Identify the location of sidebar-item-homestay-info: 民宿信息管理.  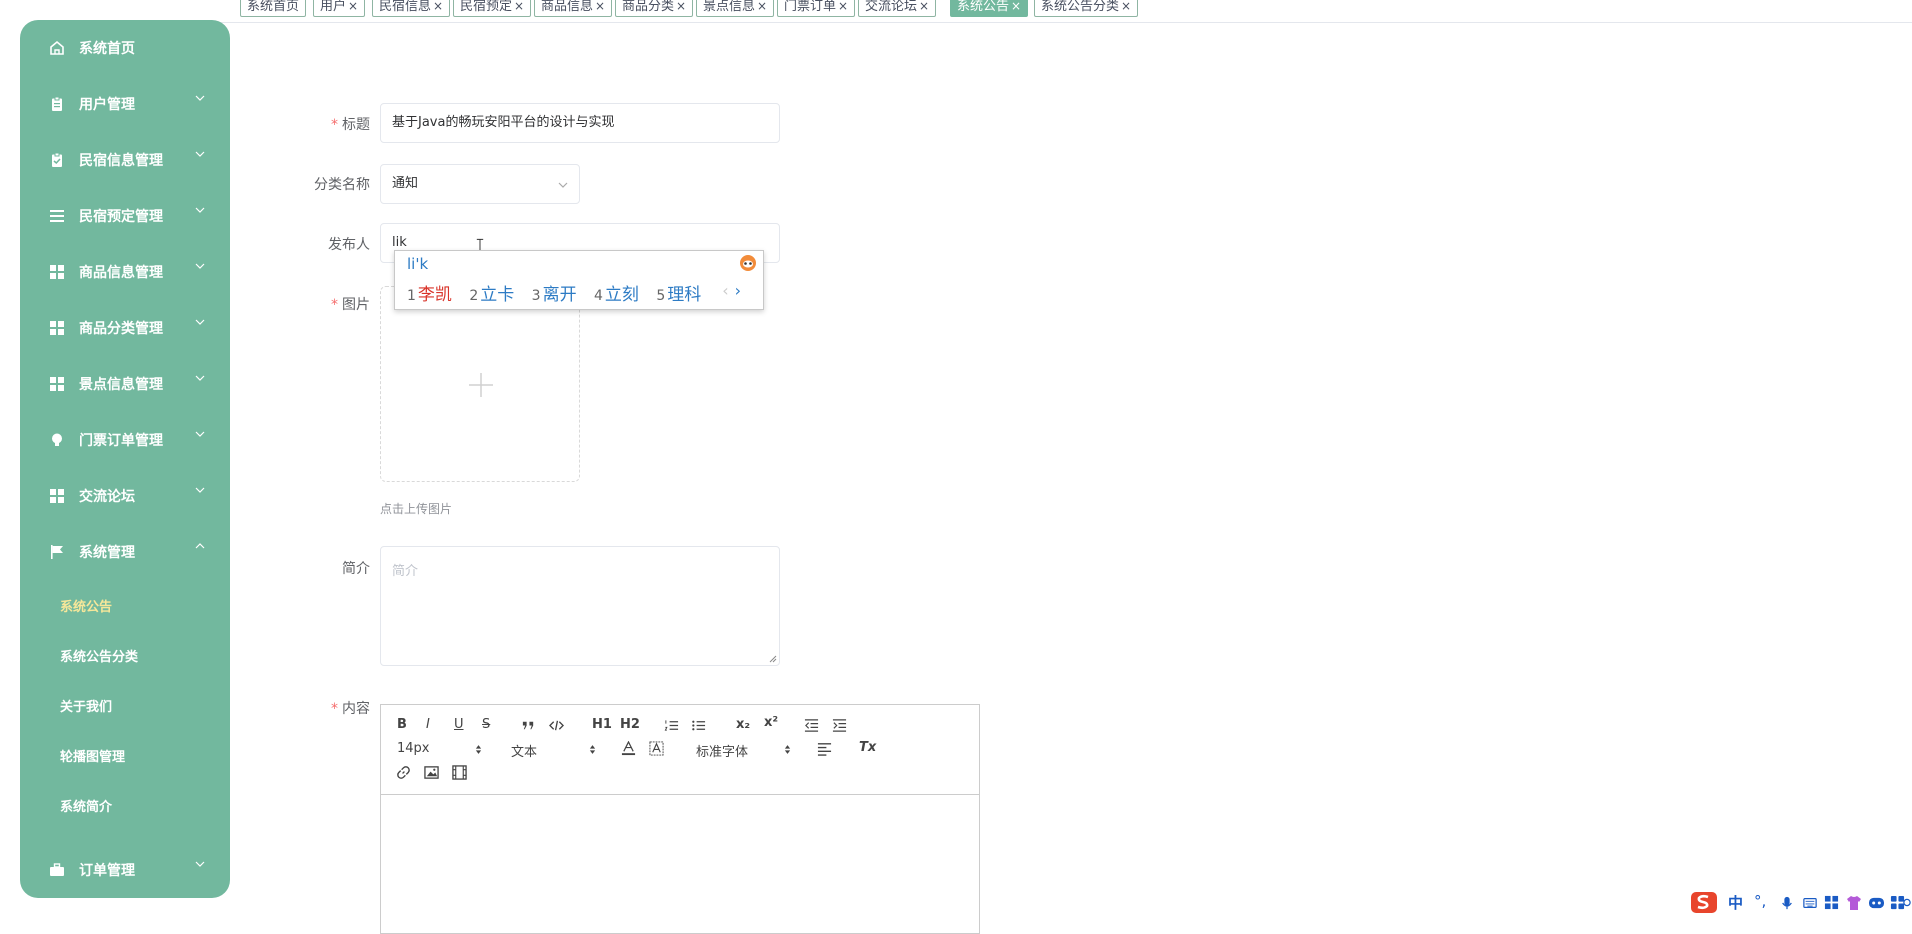
(125, 160).